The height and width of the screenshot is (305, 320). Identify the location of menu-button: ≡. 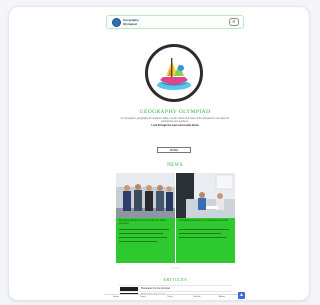
(234, 22).